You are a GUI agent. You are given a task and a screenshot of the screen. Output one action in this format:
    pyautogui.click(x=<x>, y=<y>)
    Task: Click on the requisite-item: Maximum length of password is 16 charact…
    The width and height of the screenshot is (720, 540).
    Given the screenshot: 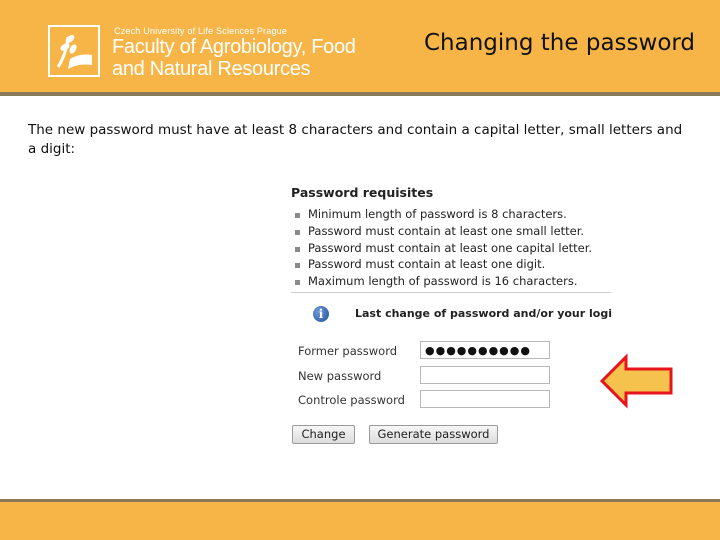 What is the action you would take?
    pyautogui.click(x=441, y=281)
    